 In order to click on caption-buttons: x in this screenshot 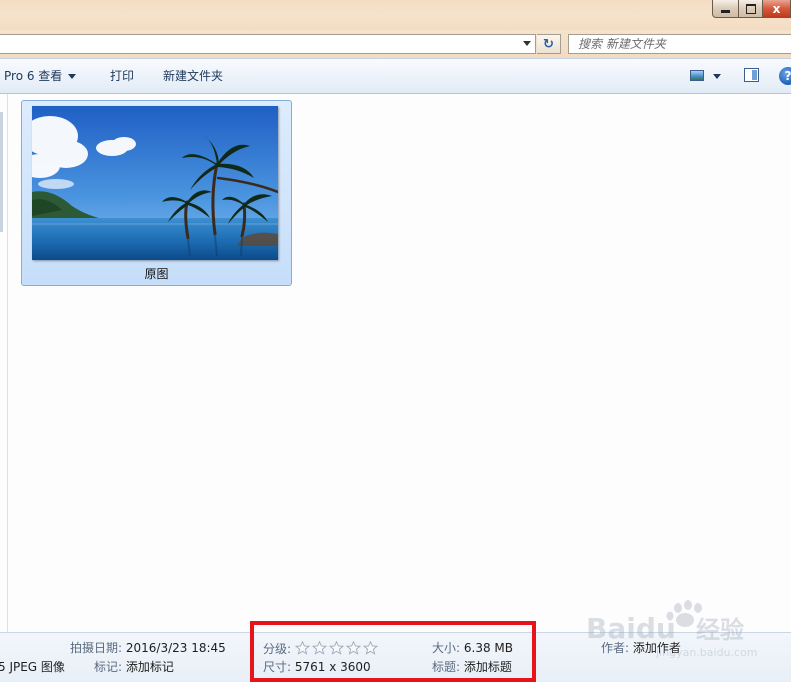, I will do `click(751, 9)`.